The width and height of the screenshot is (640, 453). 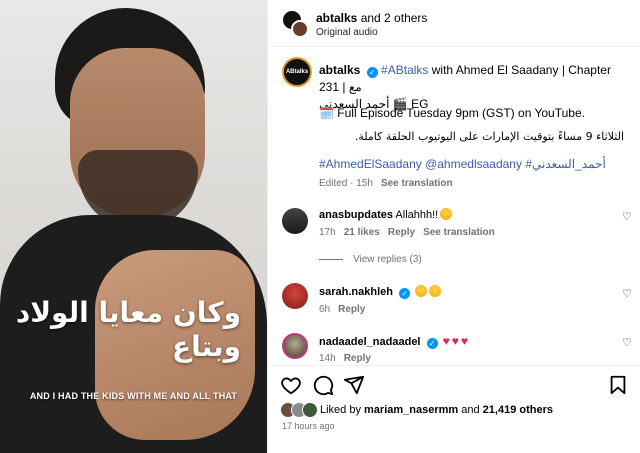 What do you see at coordinates (291, 385) in the screenshot?
I see `like-heart-icon` at bounding box center [291, 385].